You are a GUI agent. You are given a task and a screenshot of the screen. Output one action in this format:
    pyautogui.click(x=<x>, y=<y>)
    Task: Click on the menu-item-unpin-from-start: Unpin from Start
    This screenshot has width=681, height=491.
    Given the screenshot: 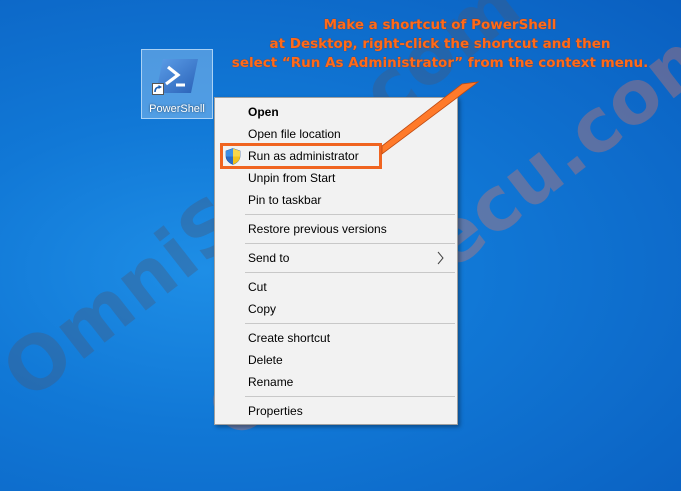 What is the action you would take?
    pyautogui.click(x=336, y=178)
    